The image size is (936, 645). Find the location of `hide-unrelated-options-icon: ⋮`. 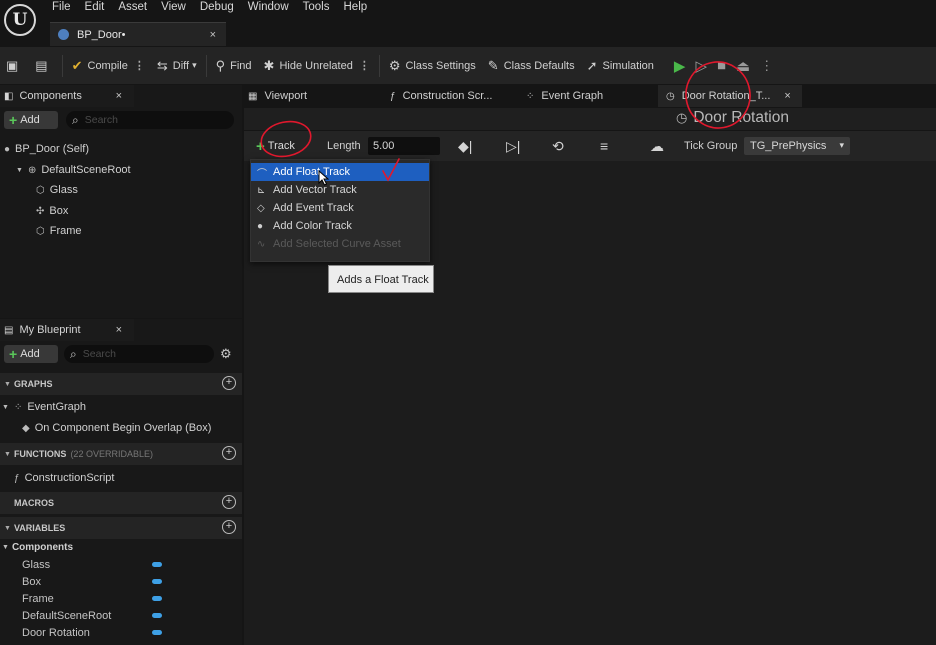

hide-unrelated-options-icon: ⋮ is located at coordinates (364, 65).